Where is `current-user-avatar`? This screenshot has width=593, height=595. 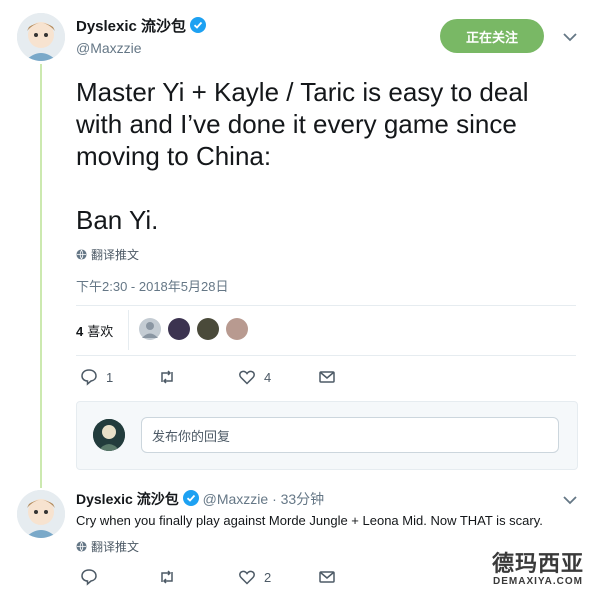 current-user-avatar is located at coordinates (109, 435).